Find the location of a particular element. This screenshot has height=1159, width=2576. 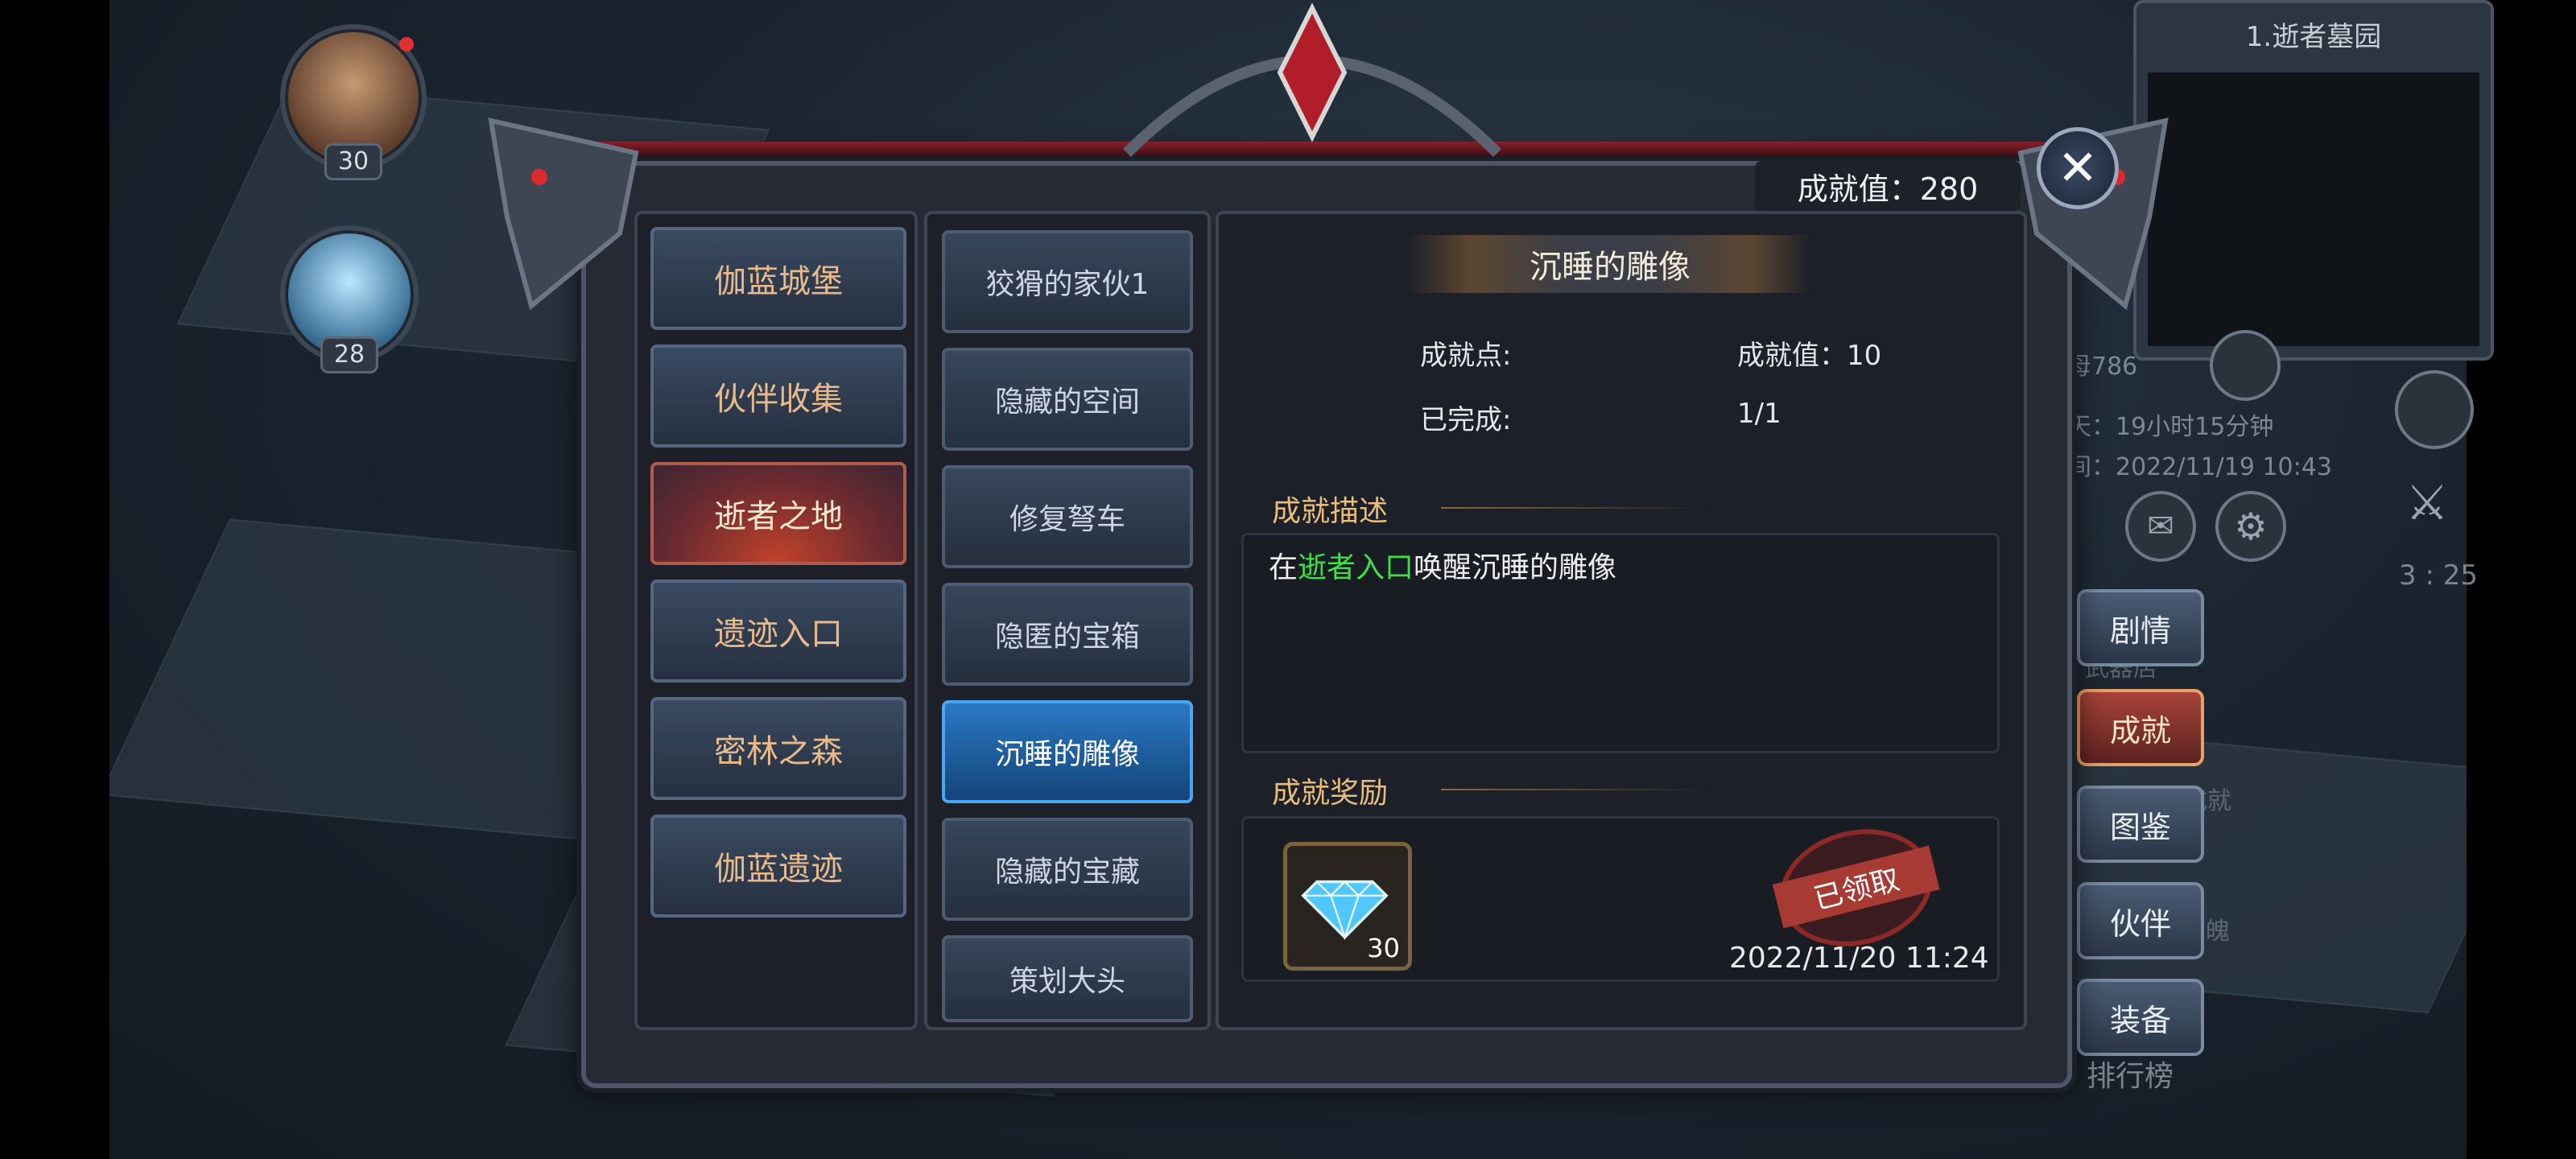

side-menu-story: 剧情 is located at coordinates (2140, 627).